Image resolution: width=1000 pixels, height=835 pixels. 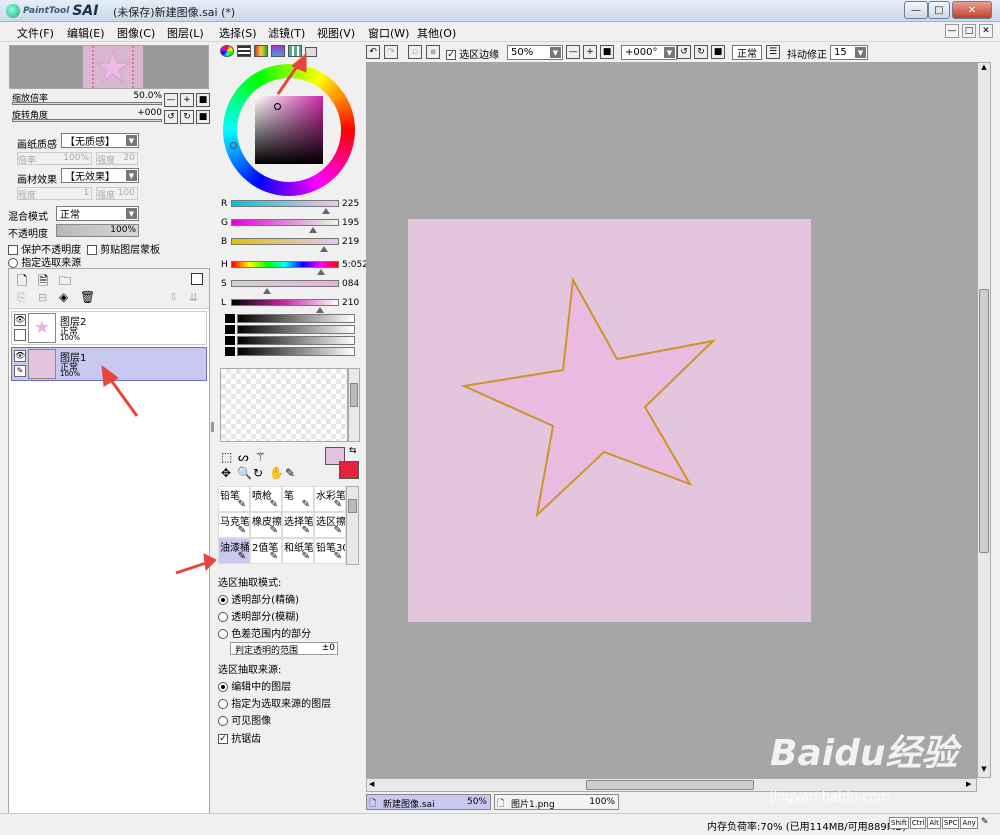 What do you see at coordinates (86, 33) in the screenshot?
I see `menu-item: 编辑(E)` at bounding box center [86, 33].